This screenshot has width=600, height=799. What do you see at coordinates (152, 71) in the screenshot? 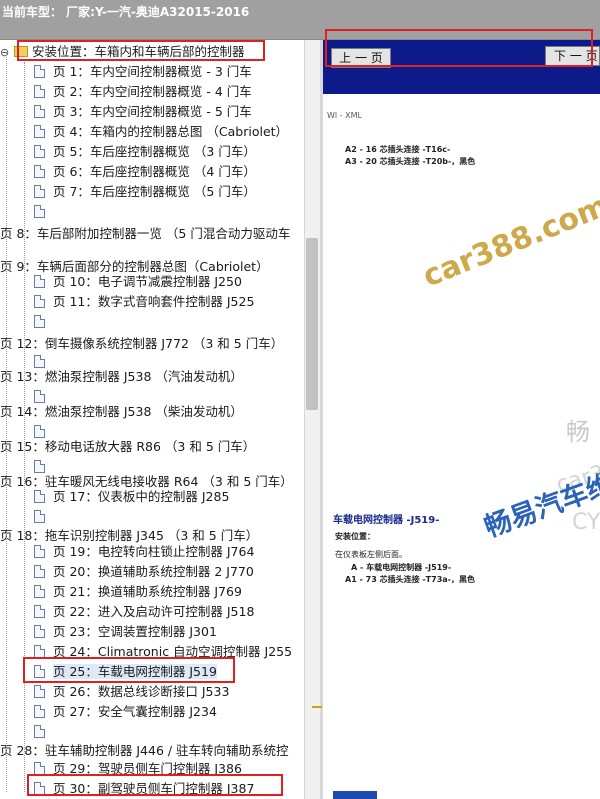
I see `tree-item-label: 页 1：车内空间控制器概览 - 3 门车` at bounding box center [152, 71].